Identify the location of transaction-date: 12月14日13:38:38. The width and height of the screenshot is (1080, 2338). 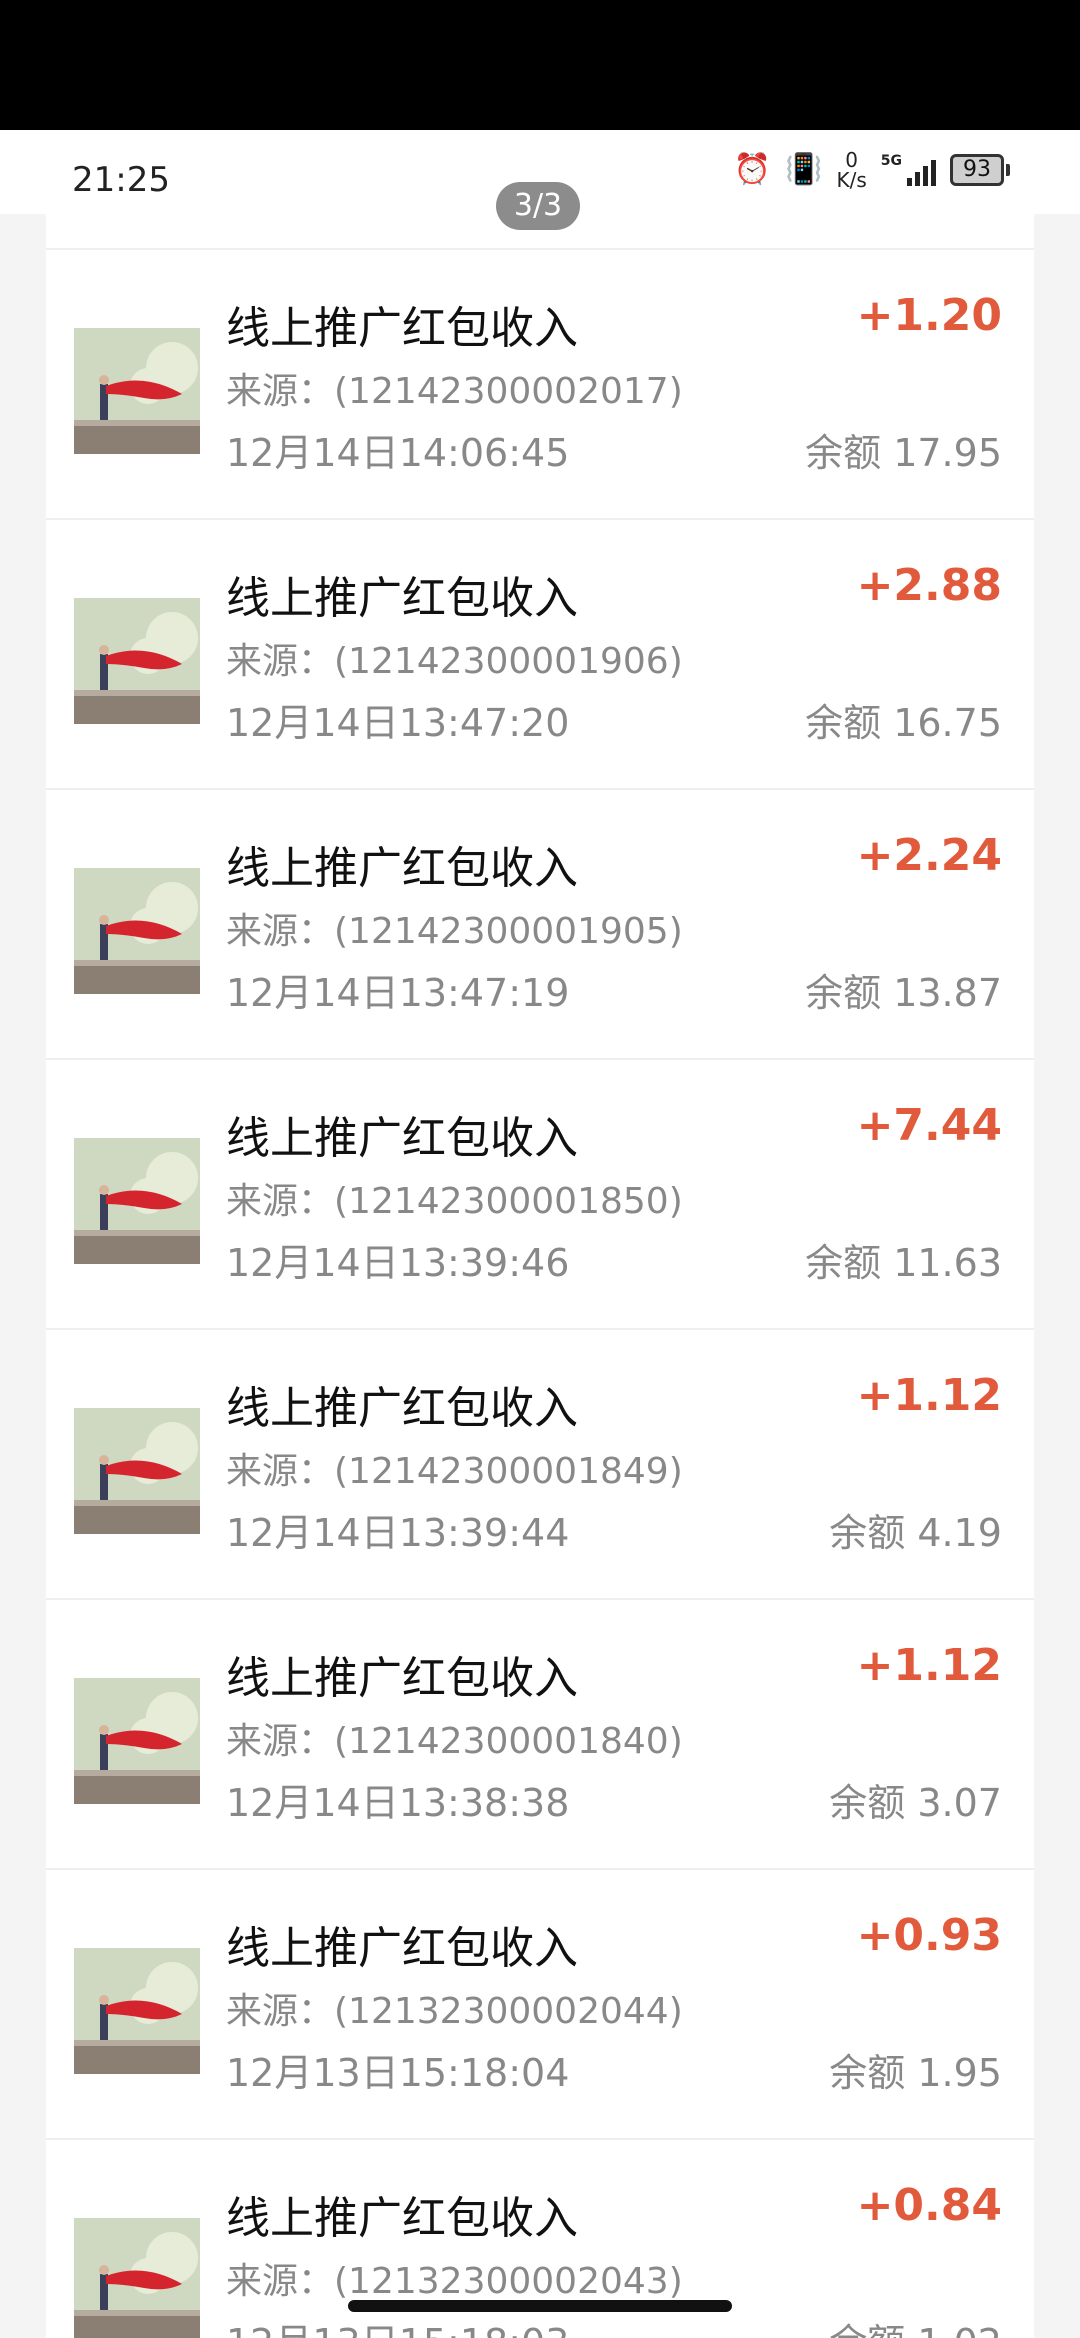
(398, 1803).